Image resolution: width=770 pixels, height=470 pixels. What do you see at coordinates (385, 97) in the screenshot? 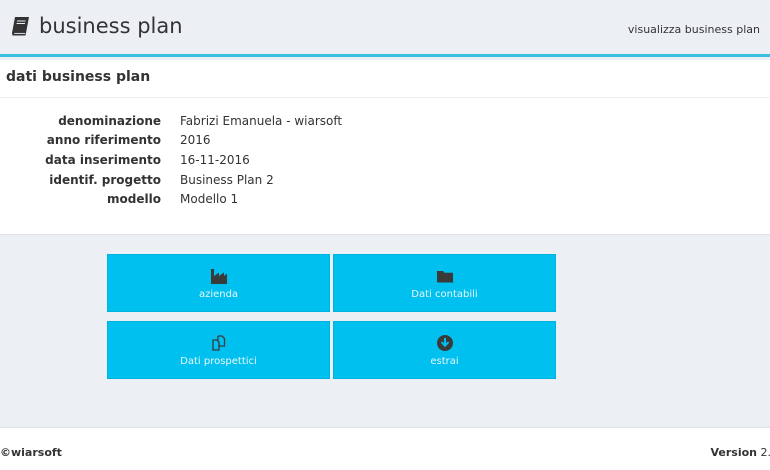
I see `panel-divider` at bounding box center [385, 97].